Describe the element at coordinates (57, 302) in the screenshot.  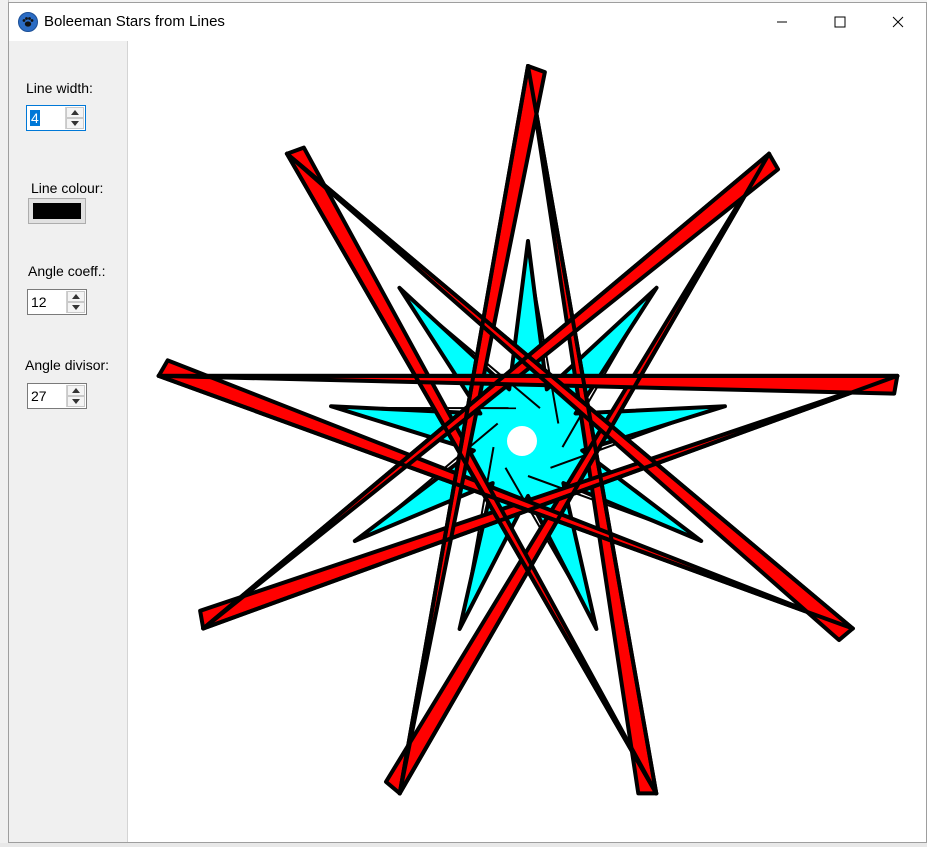
I see `angle-coeff-spinner: 12` at that location.